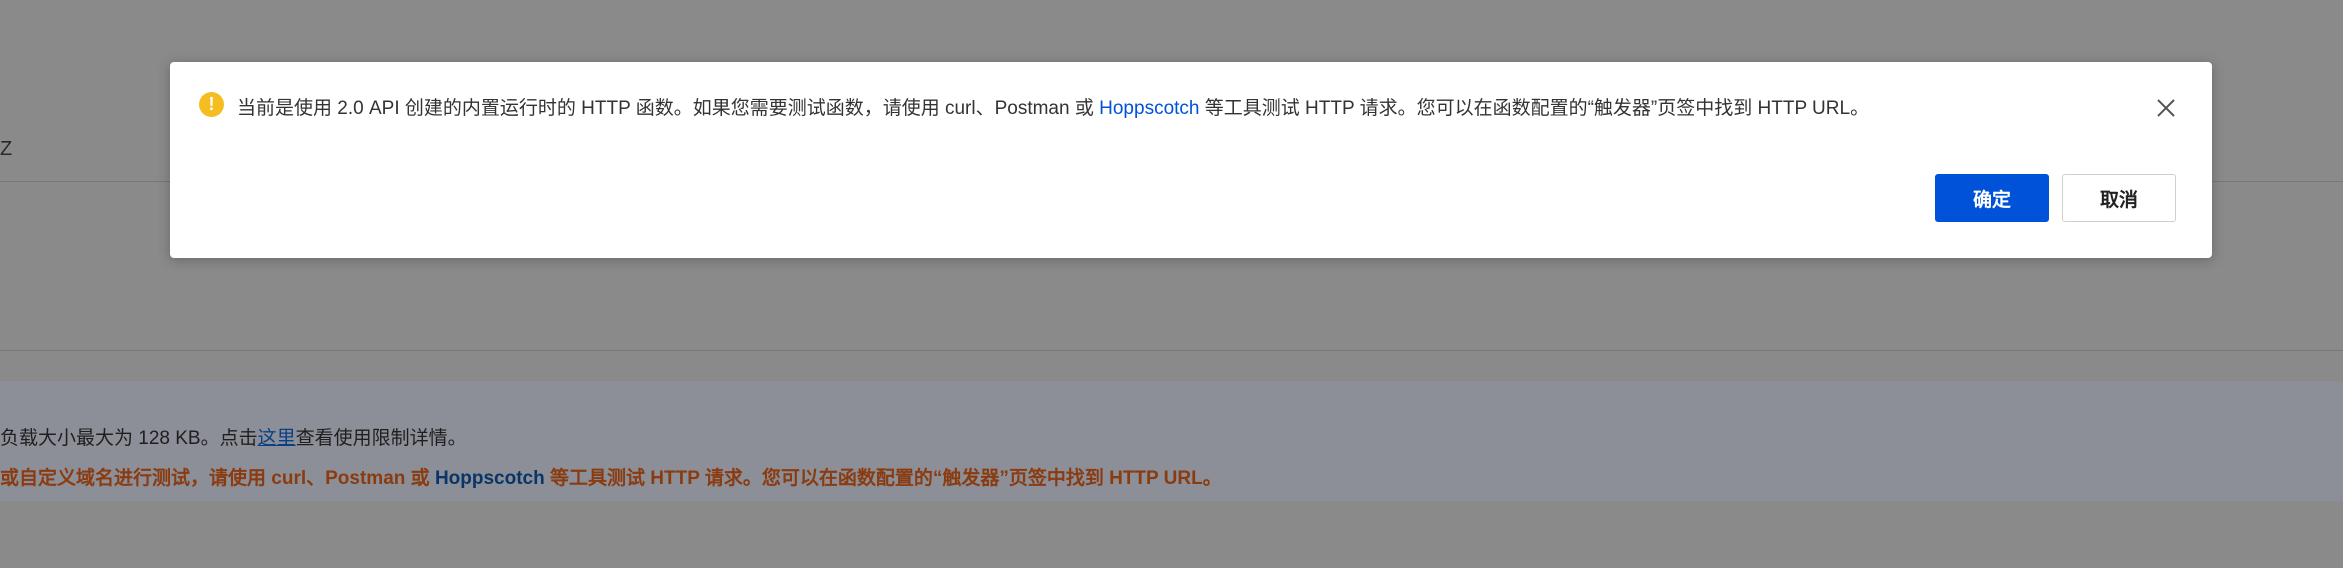 The height and width of the screenshot is (568, 2343). What do you see at coordinates (1171, 350) in the screenshot?
I see `background-divider` at bounding box center [1171, 350].